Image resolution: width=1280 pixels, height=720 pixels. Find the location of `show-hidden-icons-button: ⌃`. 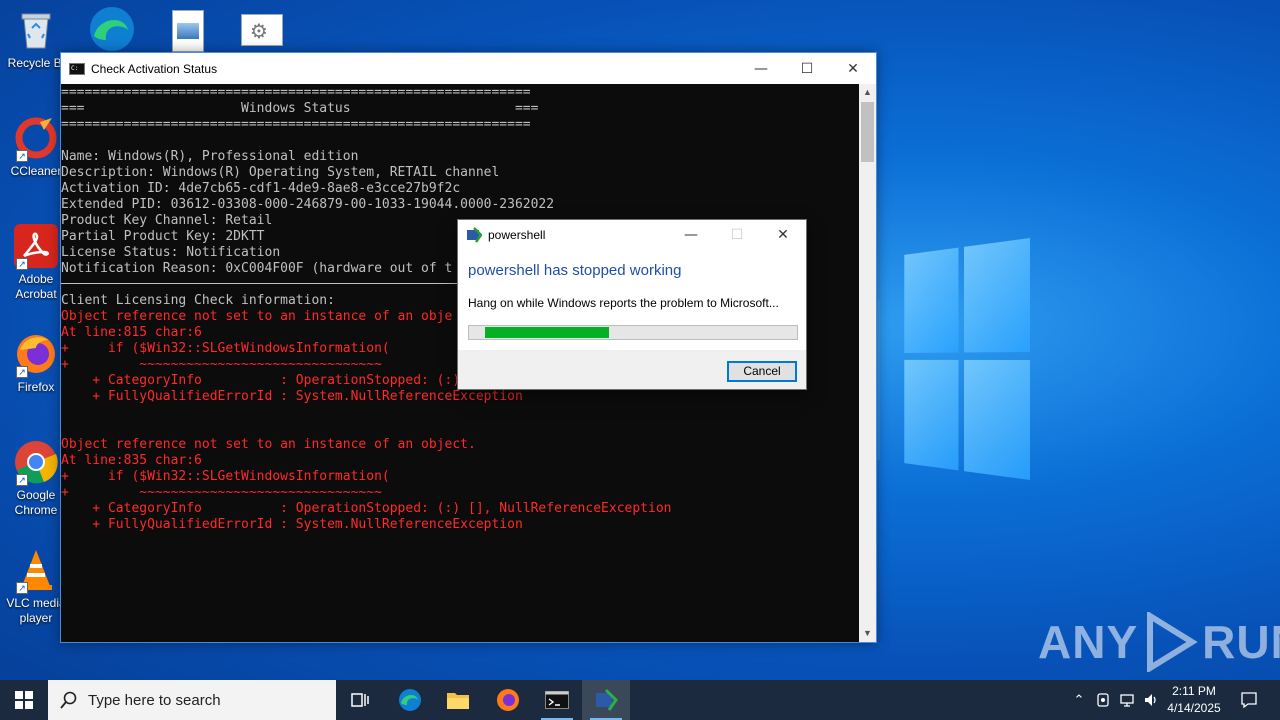

show-hidden-icons-button: ⌃ is located at coordinates (1079, 700).